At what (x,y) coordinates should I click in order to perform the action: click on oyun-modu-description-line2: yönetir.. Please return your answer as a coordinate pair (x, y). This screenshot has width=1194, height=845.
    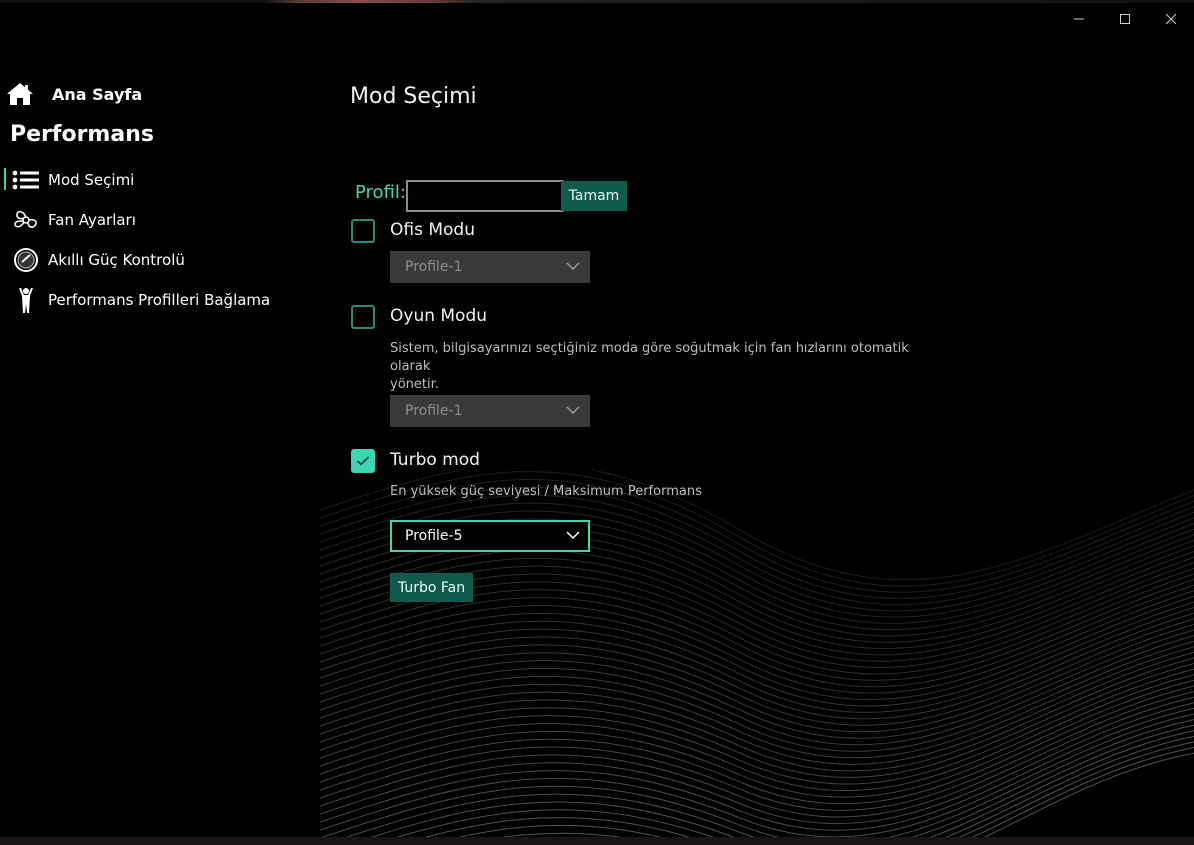
    Looking at the image, I should click on (414, 384).